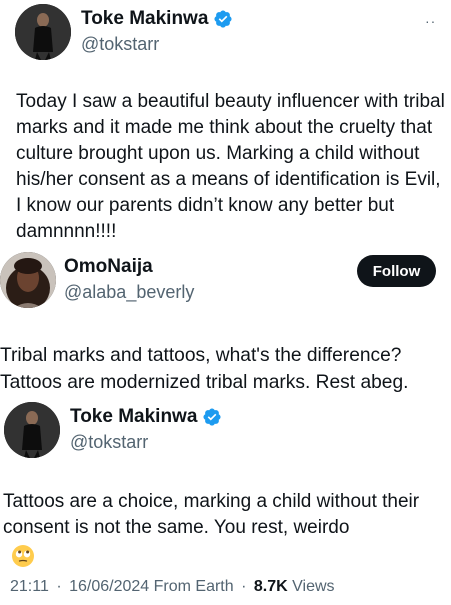 The image size is (451, 605). What do you see at coordinates (129, 292) in the screenshot?
I see `handle: @alaba_beverly` at bounding box center [129, 292].